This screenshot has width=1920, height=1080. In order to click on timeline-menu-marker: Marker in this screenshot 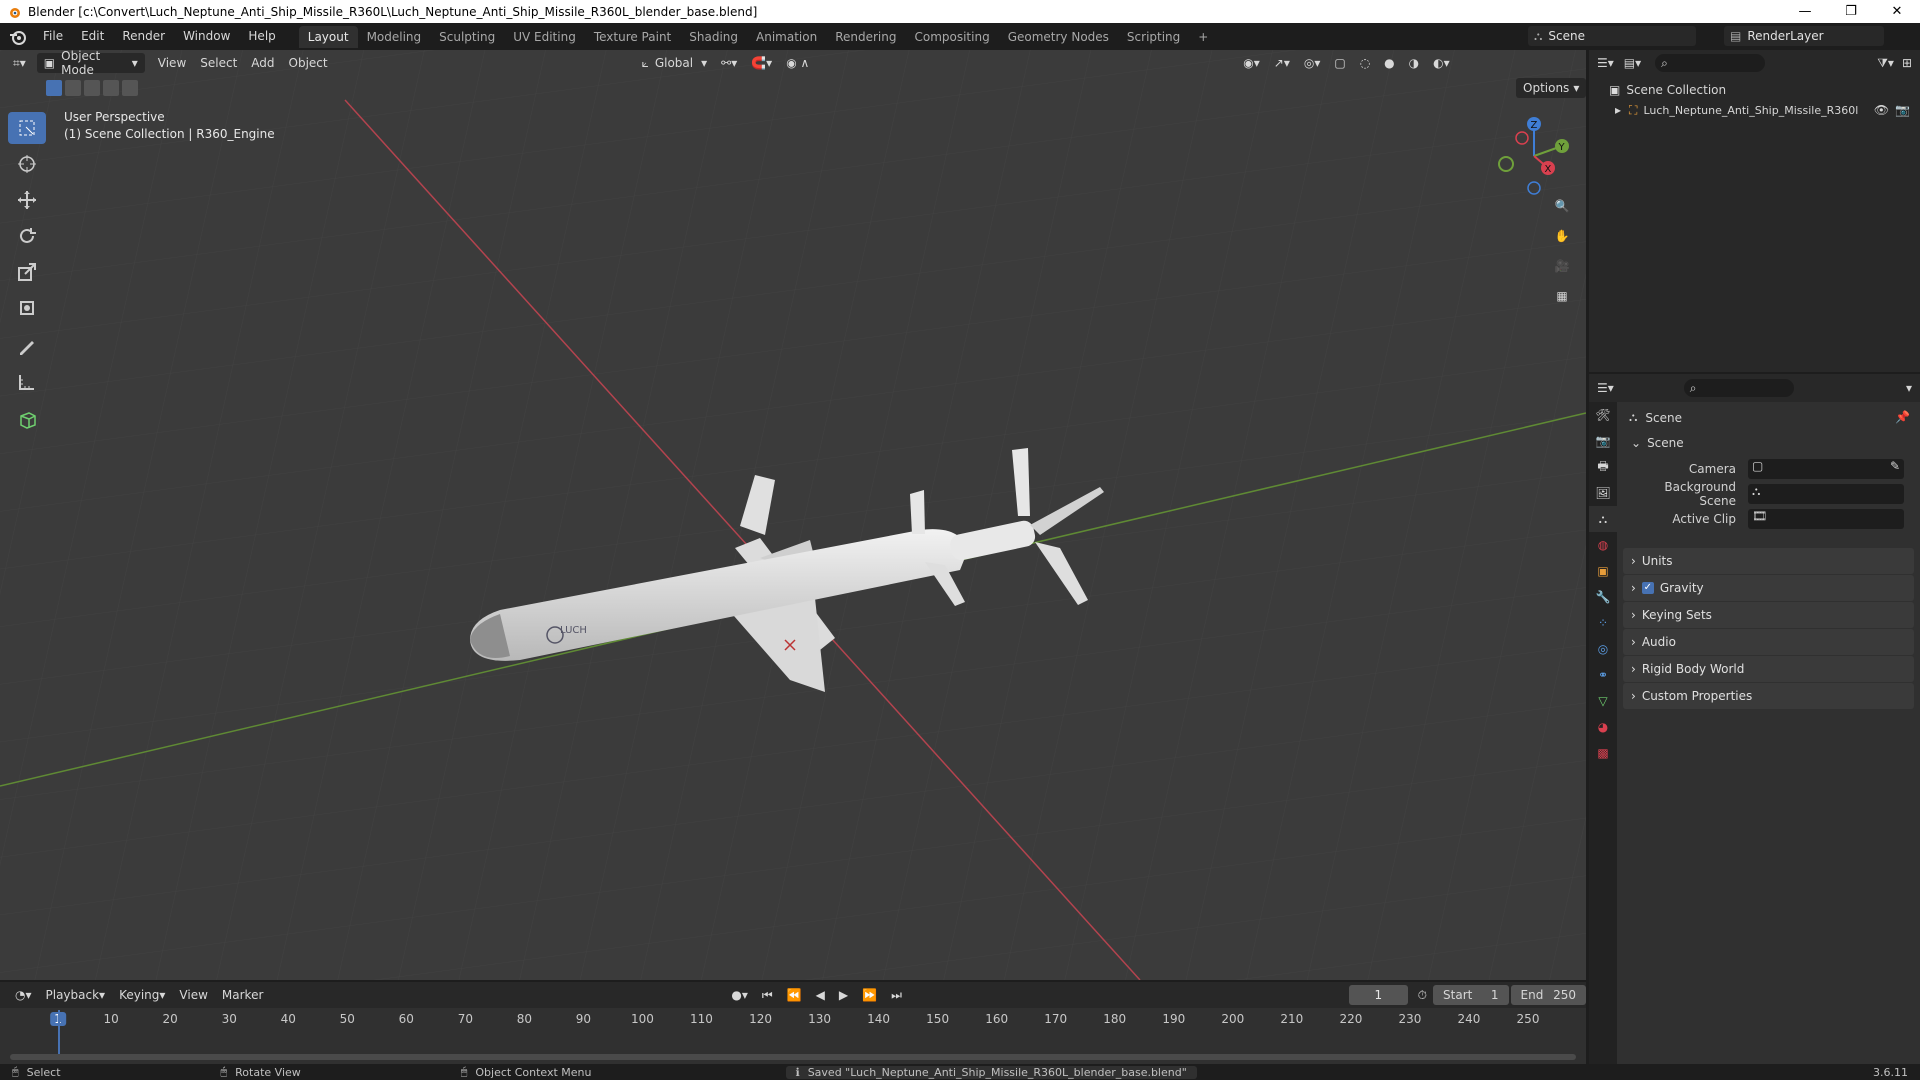, I will do `click(242, 995)`.